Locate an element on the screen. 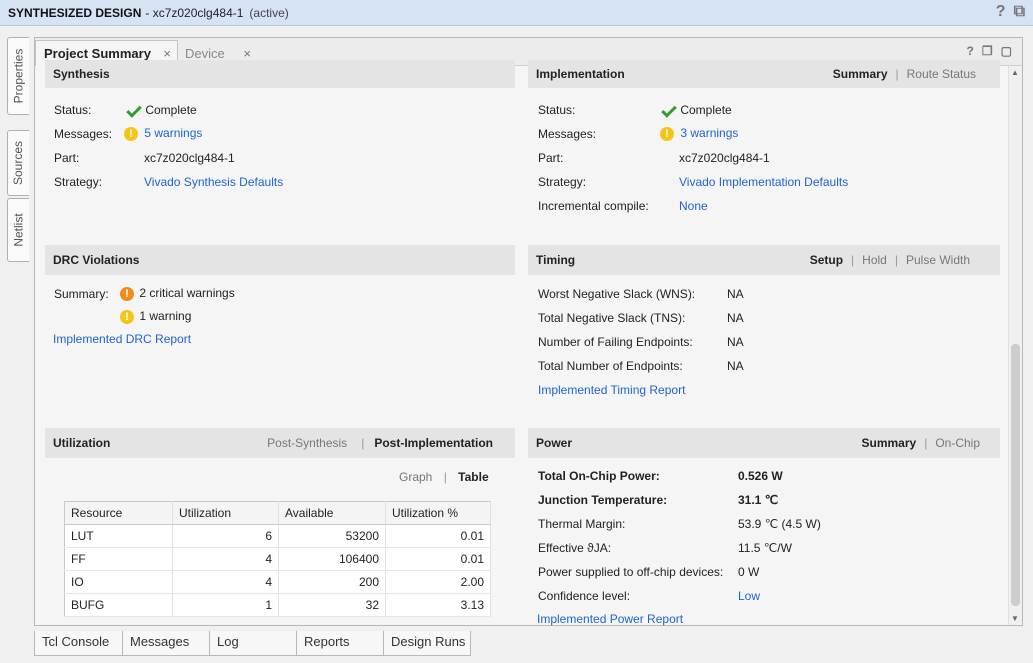 This screenshot has width=1033, height=663. synthesis-title: Synthesis is located at coordinates (81, 74).